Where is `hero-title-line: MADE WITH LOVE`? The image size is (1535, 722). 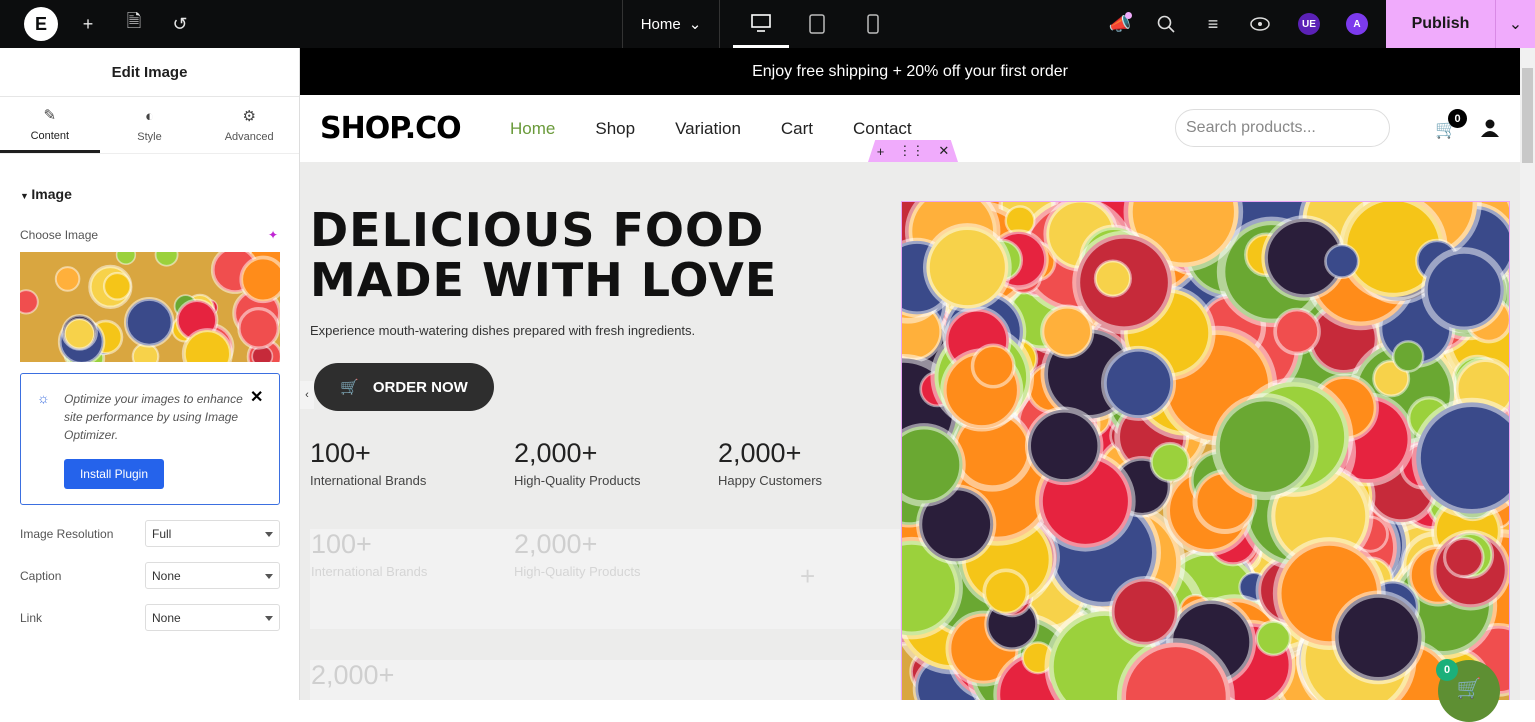
hero-title-line: MADE WITH LOVE is located at coordinates (544, 280).